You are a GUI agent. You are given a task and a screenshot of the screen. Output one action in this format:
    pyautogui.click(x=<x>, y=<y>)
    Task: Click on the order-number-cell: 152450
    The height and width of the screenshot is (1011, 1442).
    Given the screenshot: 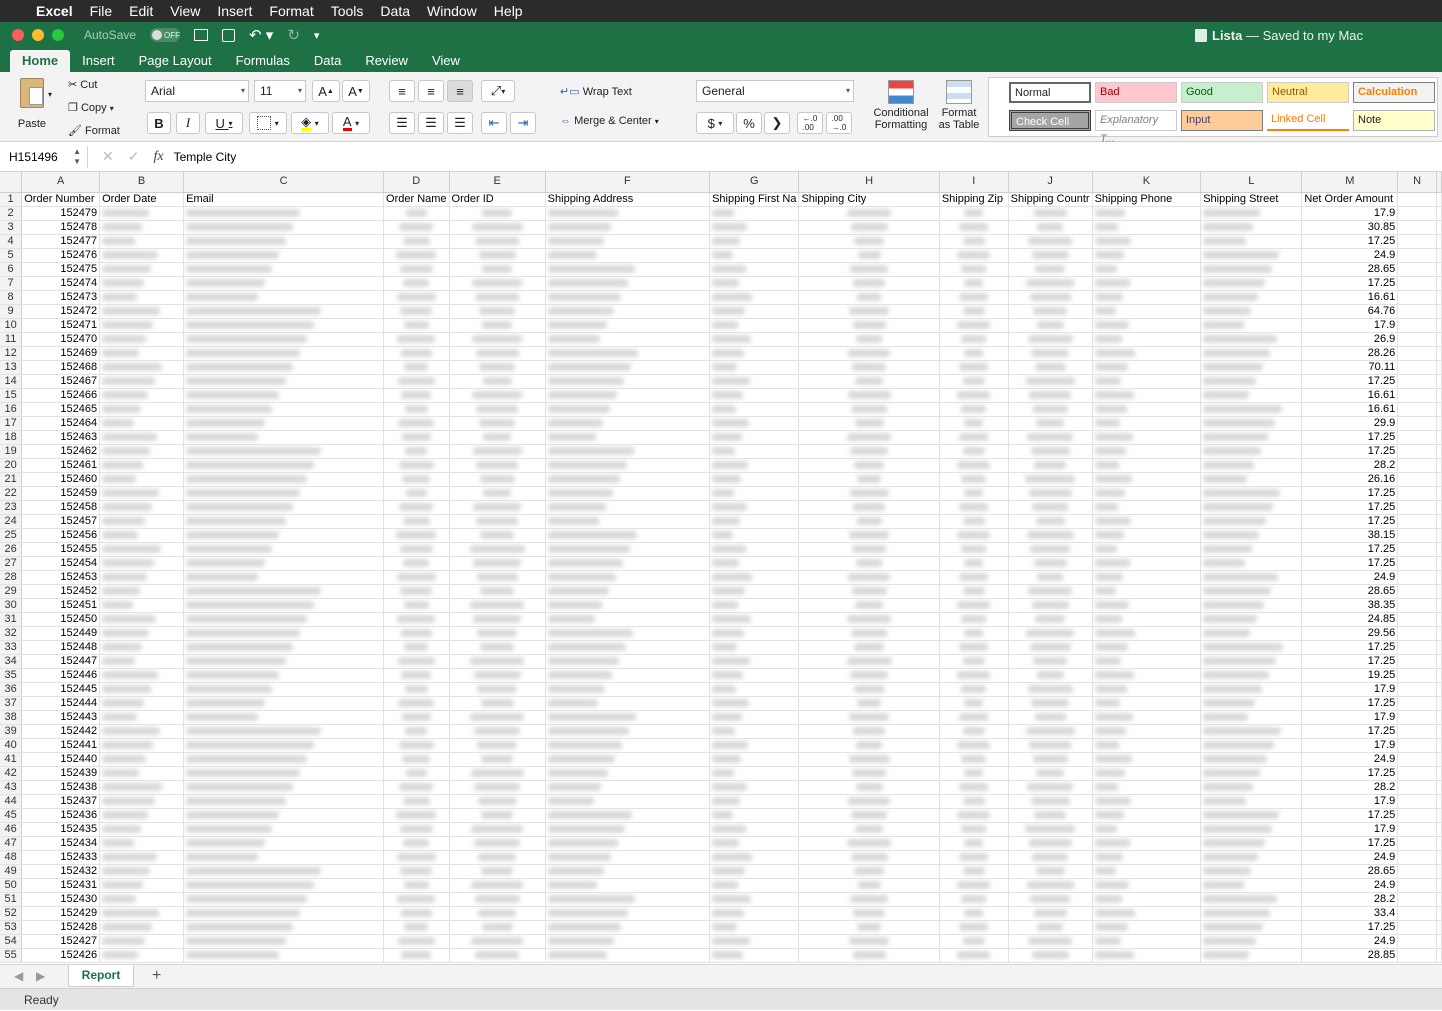 What is the action you would take?
    pyautogui.click(x=61, y=619)
    